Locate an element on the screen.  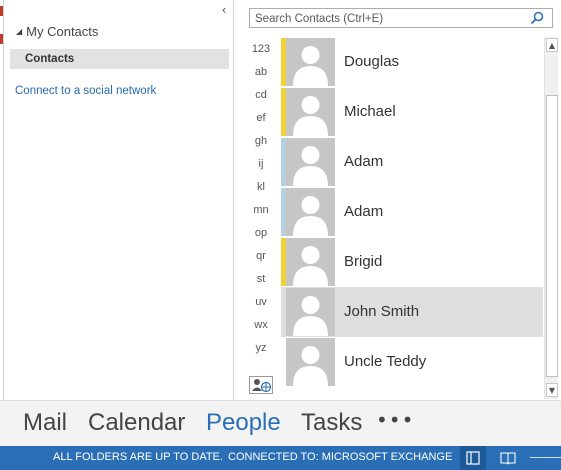
alpha-index-item: gh is located at coordinates (261, 141).